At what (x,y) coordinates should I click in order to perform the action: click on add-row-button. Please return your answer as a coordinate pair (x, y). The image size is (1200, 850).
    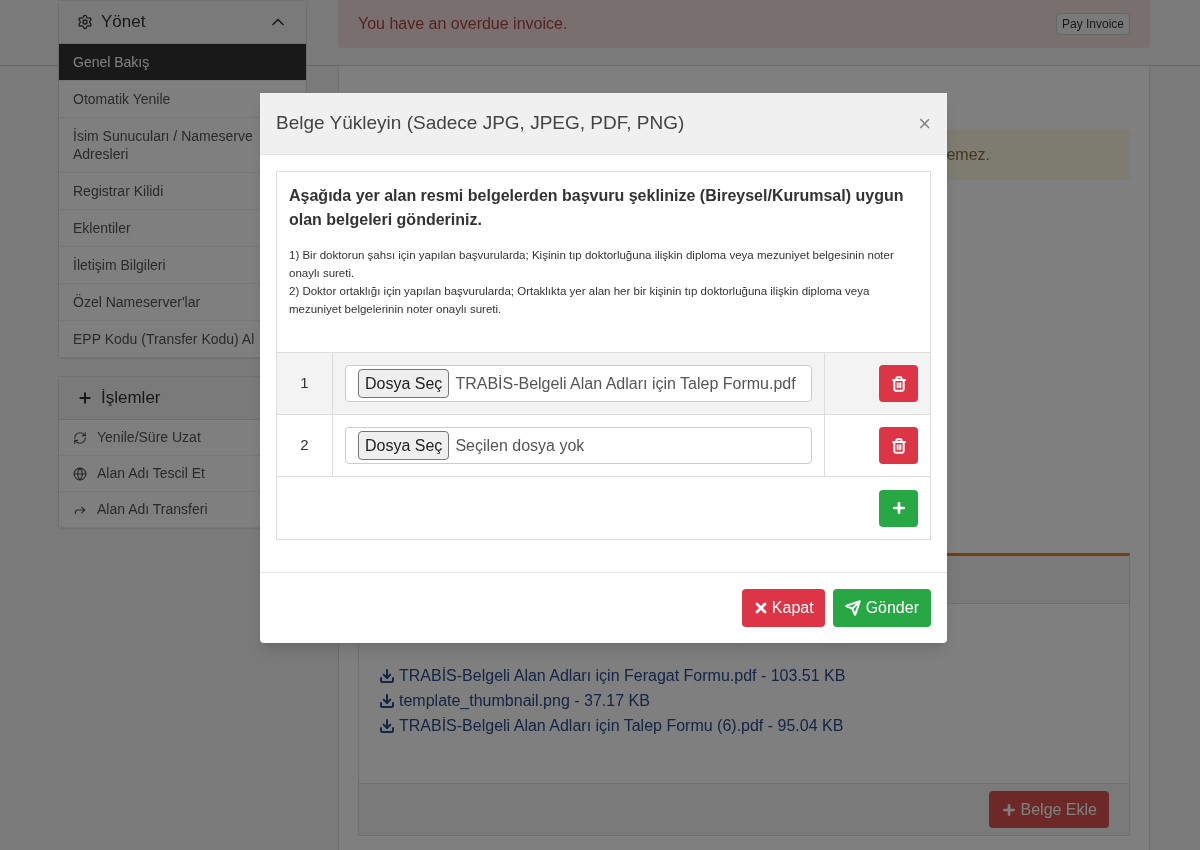
    Looking at the image, I should click on (898, 508).